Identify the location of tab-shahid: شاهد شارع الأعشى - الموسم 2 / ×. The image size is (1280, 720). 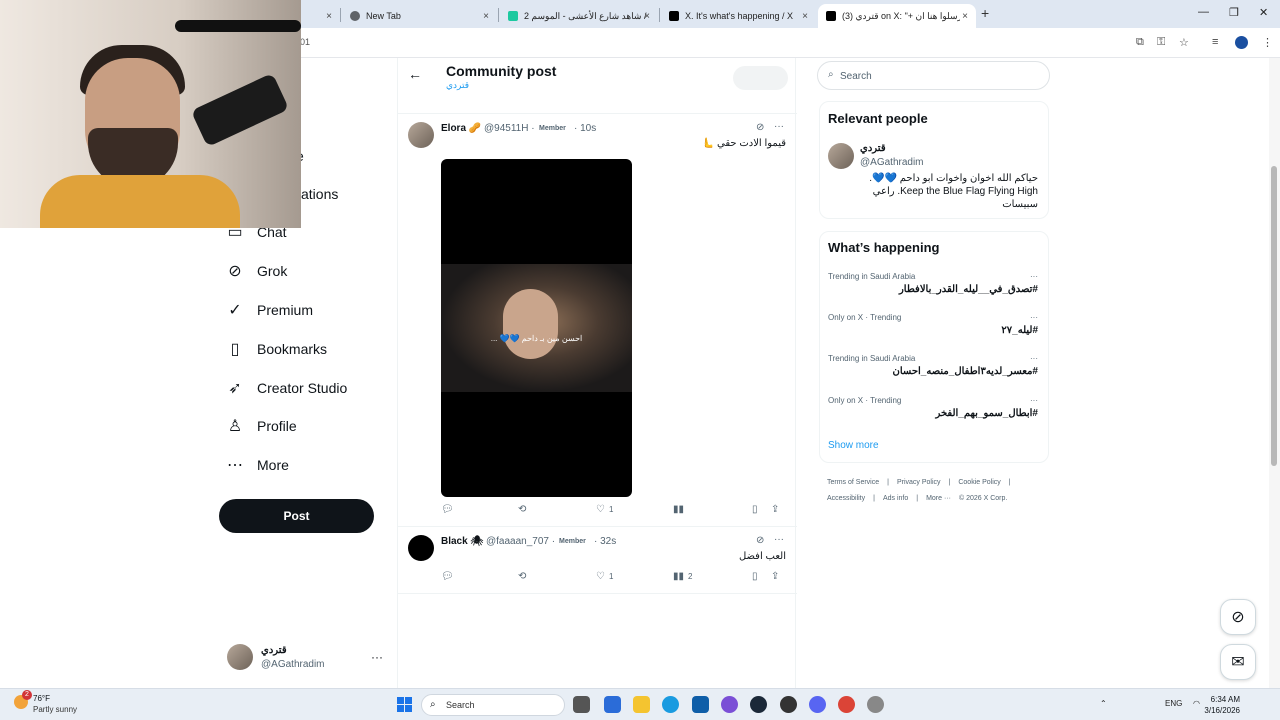
(579, 16).